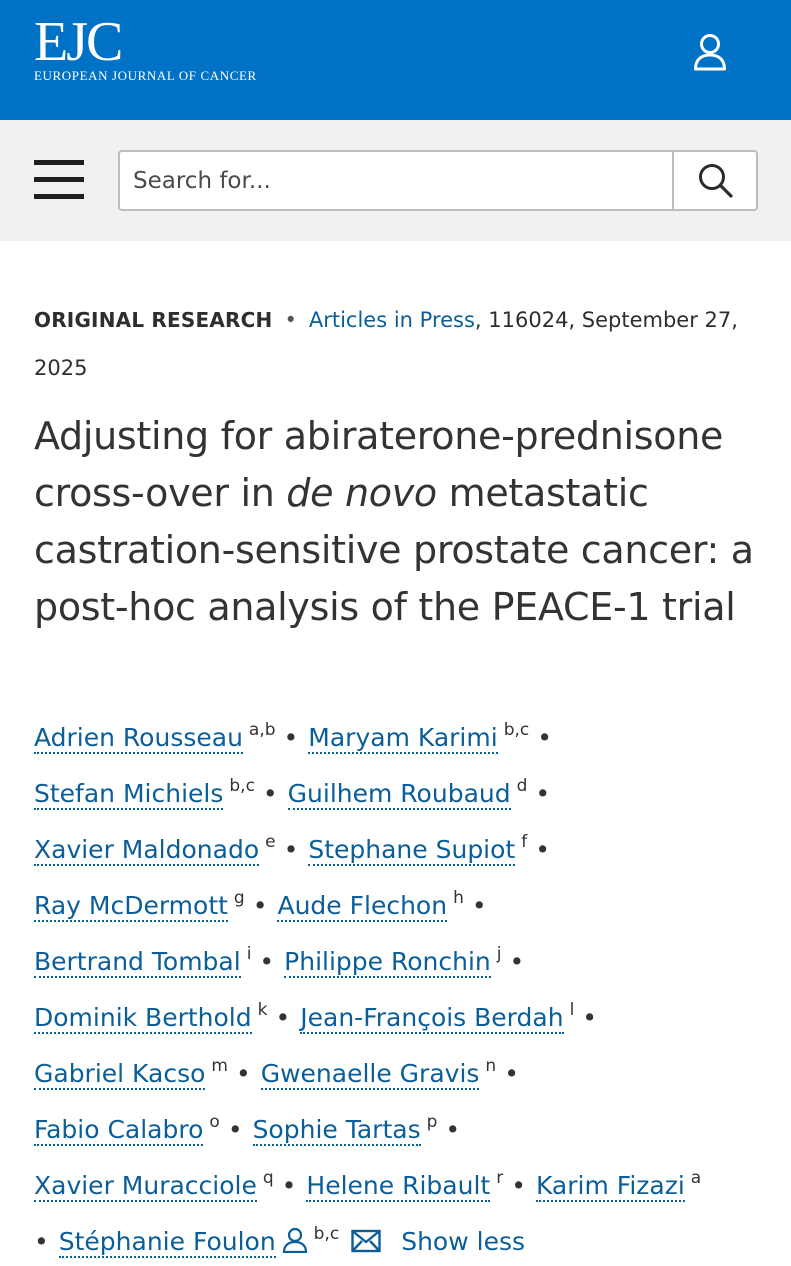 Image resolution: width=791 pixels, height=1266 pixels. I want to click on journal-logo: EJC EUROPEAN JOURNAL OF CANCER, so click(145, 49).